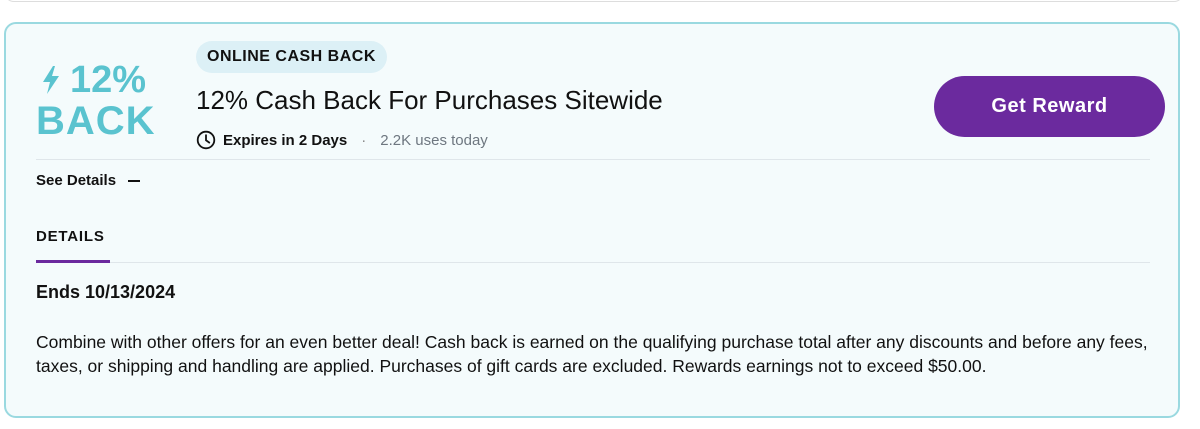 This screenshot has width=1200, height=429. What do you see at coordinates (285, 140) in the screenshot?
I see `expires-text: Expires in 2 Days` at bounding box center [285, 140].